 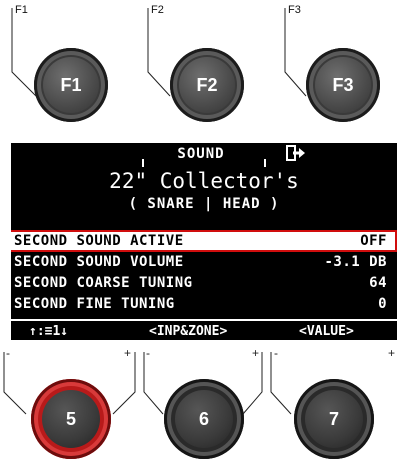 What do you see at coordinates (392, 353) in the screenshot?
I see `knob-7-plus: +` at bounding box center [392, 353].